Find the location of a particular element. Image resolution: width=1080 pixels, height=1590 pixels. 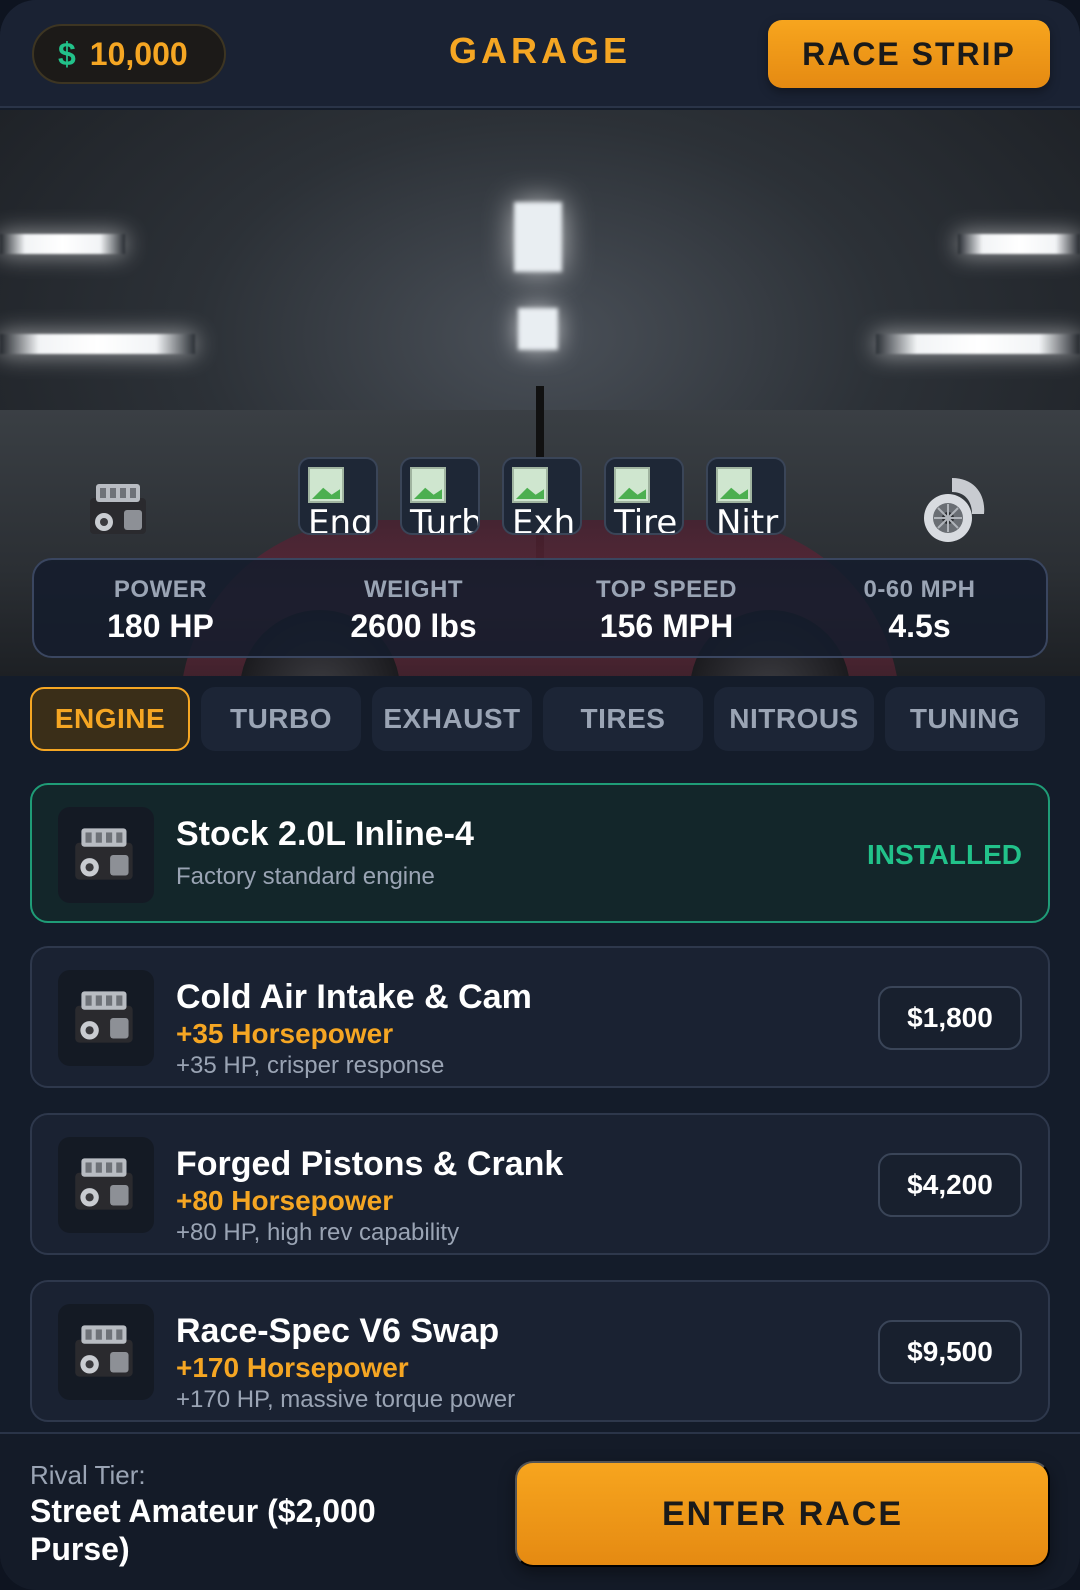

slot-tires: Tire is located at coordinates (644, 496).